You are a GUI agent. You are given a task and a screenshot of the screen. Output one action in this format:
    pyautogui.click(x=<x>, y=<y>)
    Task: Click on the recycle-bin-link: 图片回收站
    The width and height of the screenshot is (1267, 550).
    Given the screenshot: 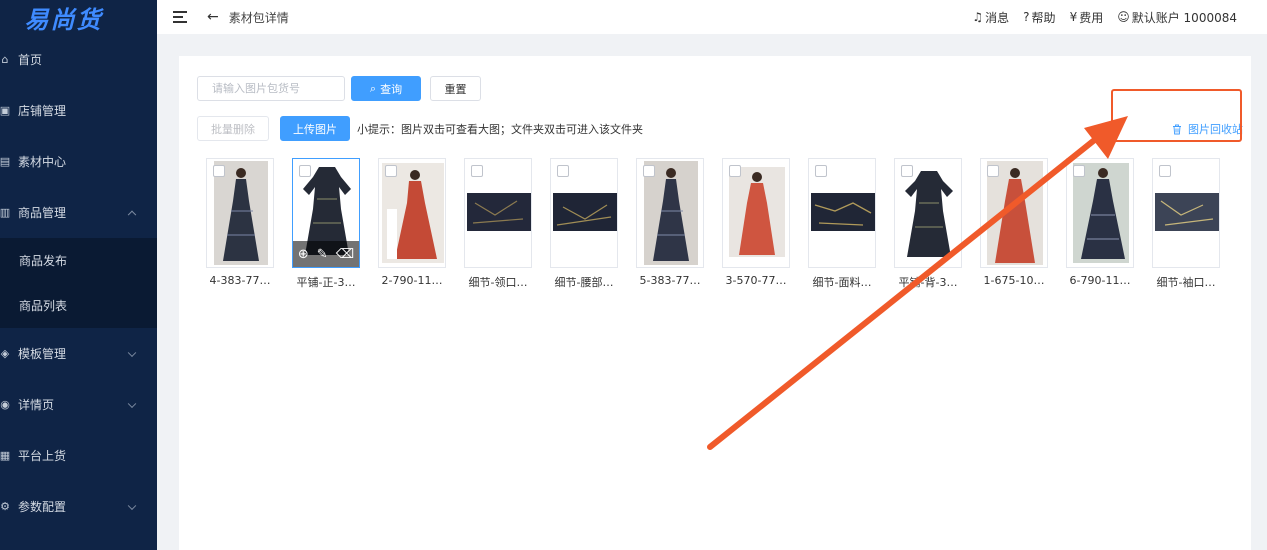 What is the action you would take?
    pyautogui.click(x=1207, y=129)
    